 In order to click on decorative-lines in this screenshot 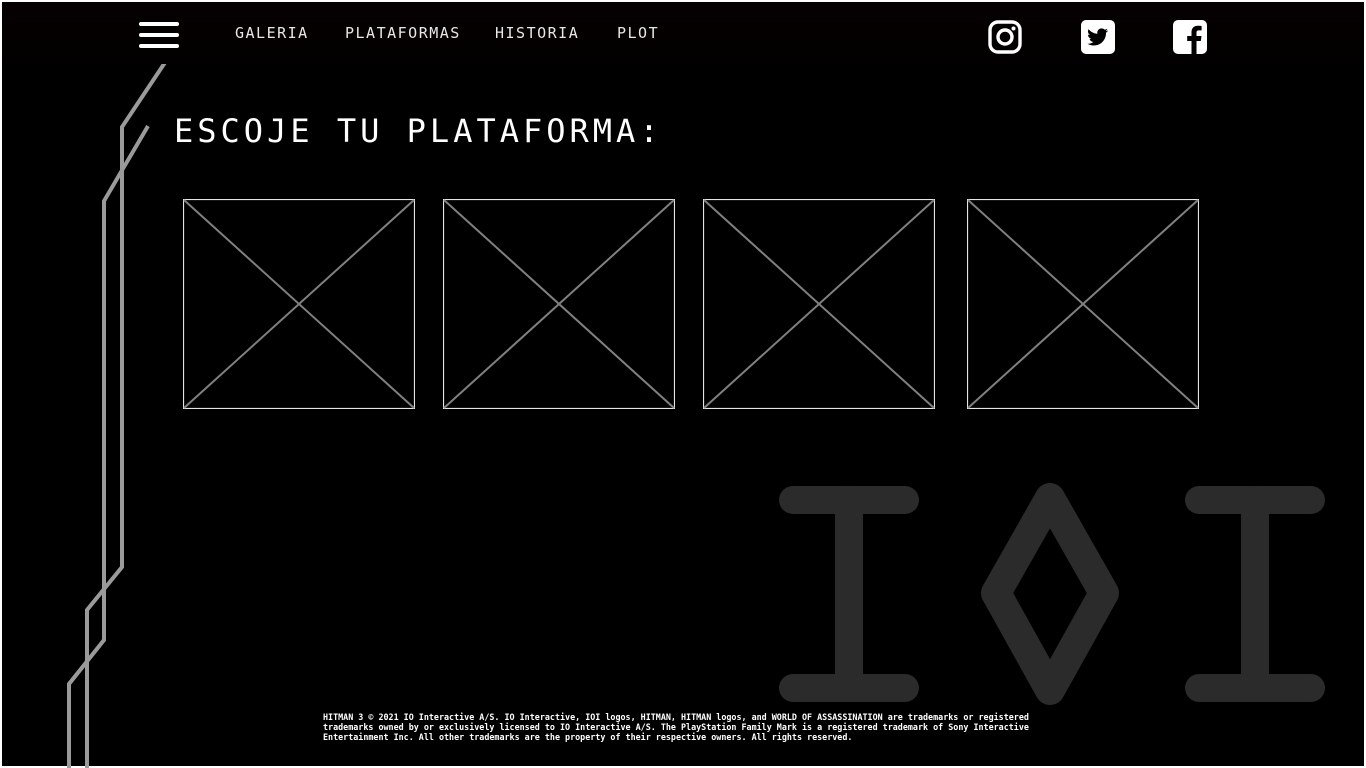, I will do `click(122, 406)`.